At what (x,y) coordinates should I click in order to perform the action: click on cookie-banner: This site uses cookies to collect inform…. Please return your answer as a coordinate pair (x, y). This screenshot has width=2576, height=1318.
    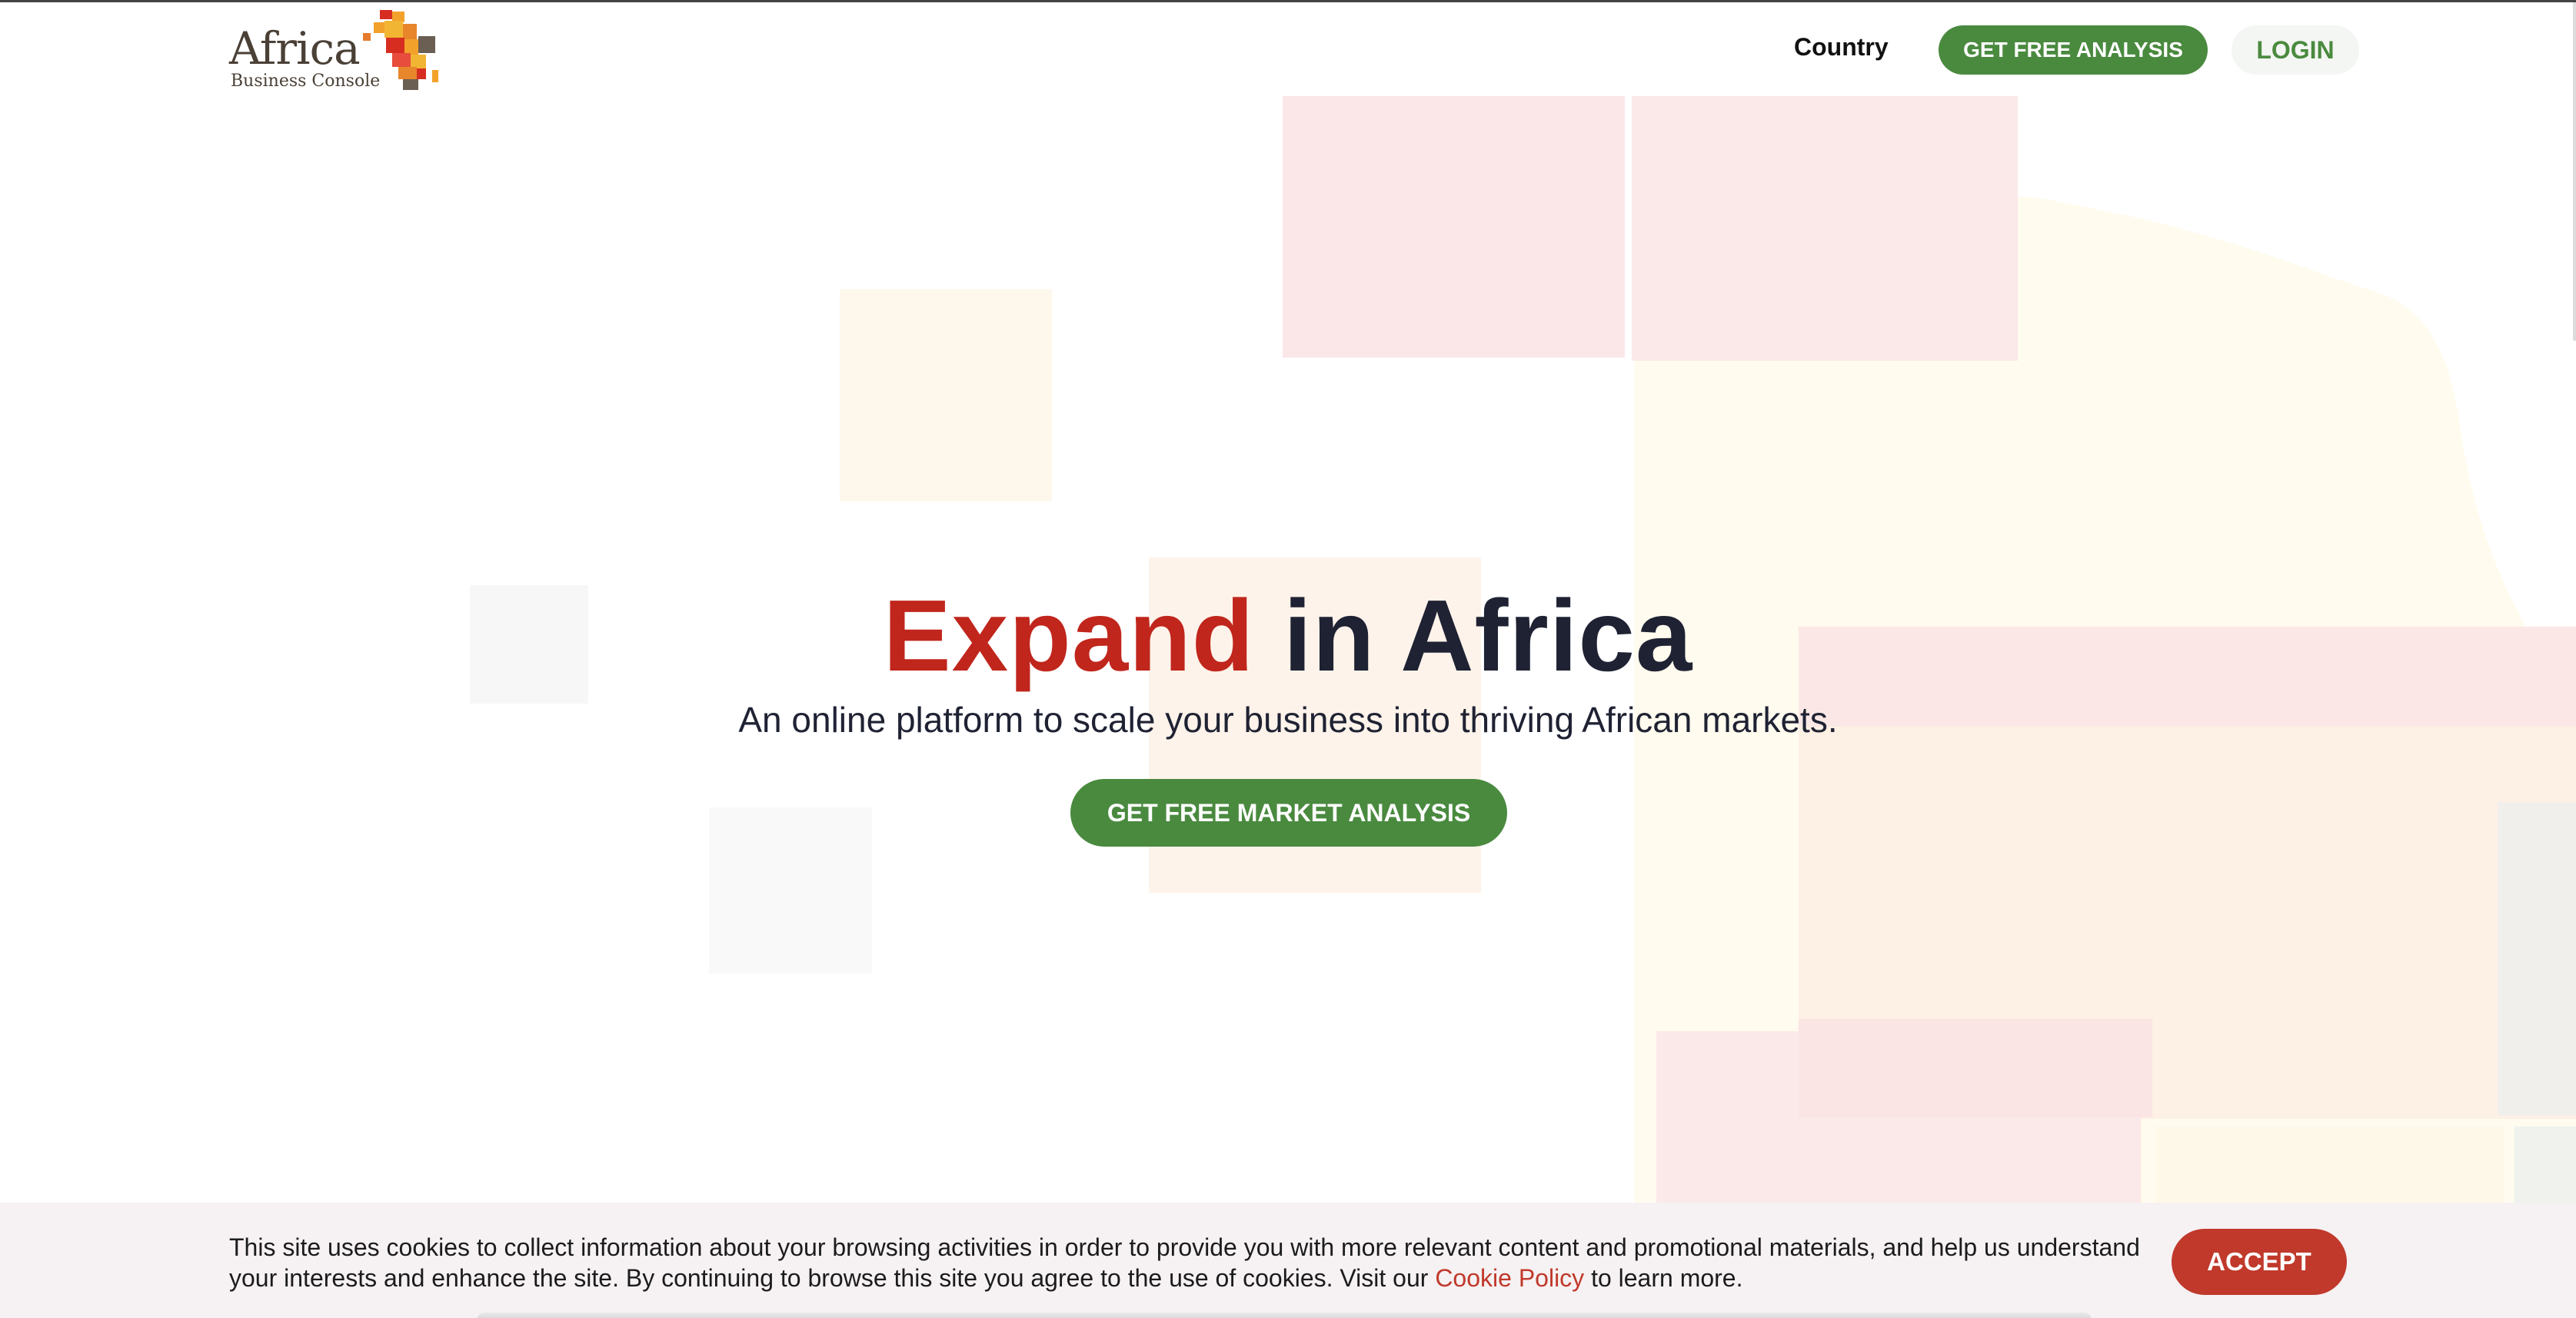
    Looking at the image, I should click on (1288, 1261).